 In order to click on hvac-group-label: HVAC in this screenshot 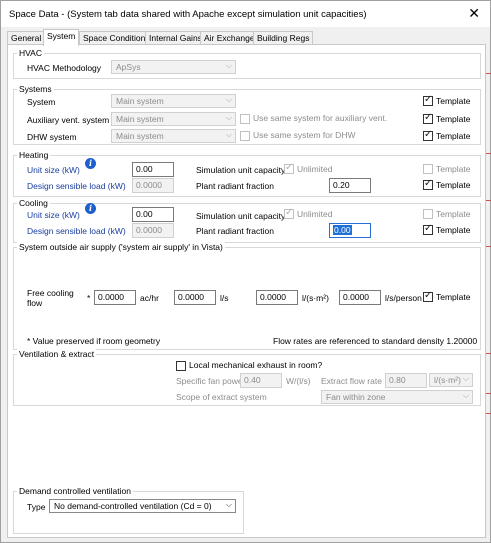, I will do `click(30, 53)`.